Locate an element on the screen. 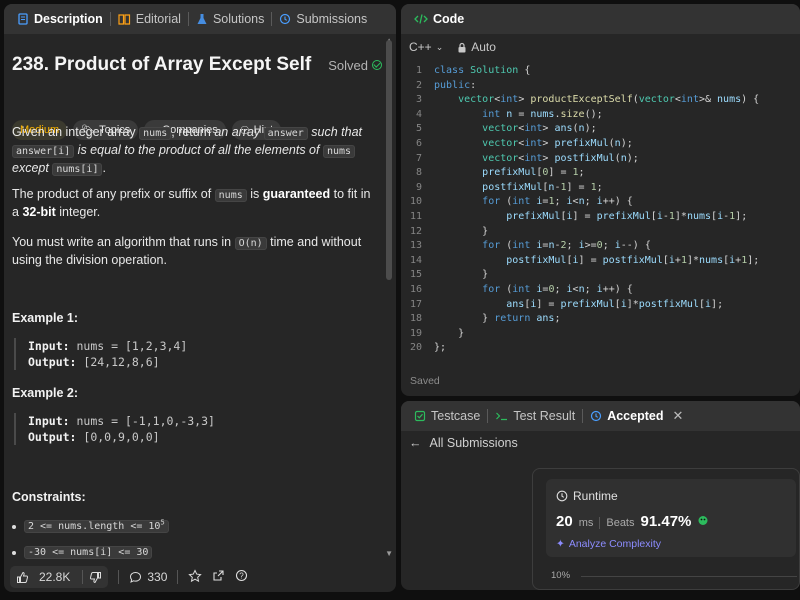 This screenshot has height=600, width=800. language-select: C++ ⌄ is located at coordinates (426, 47).